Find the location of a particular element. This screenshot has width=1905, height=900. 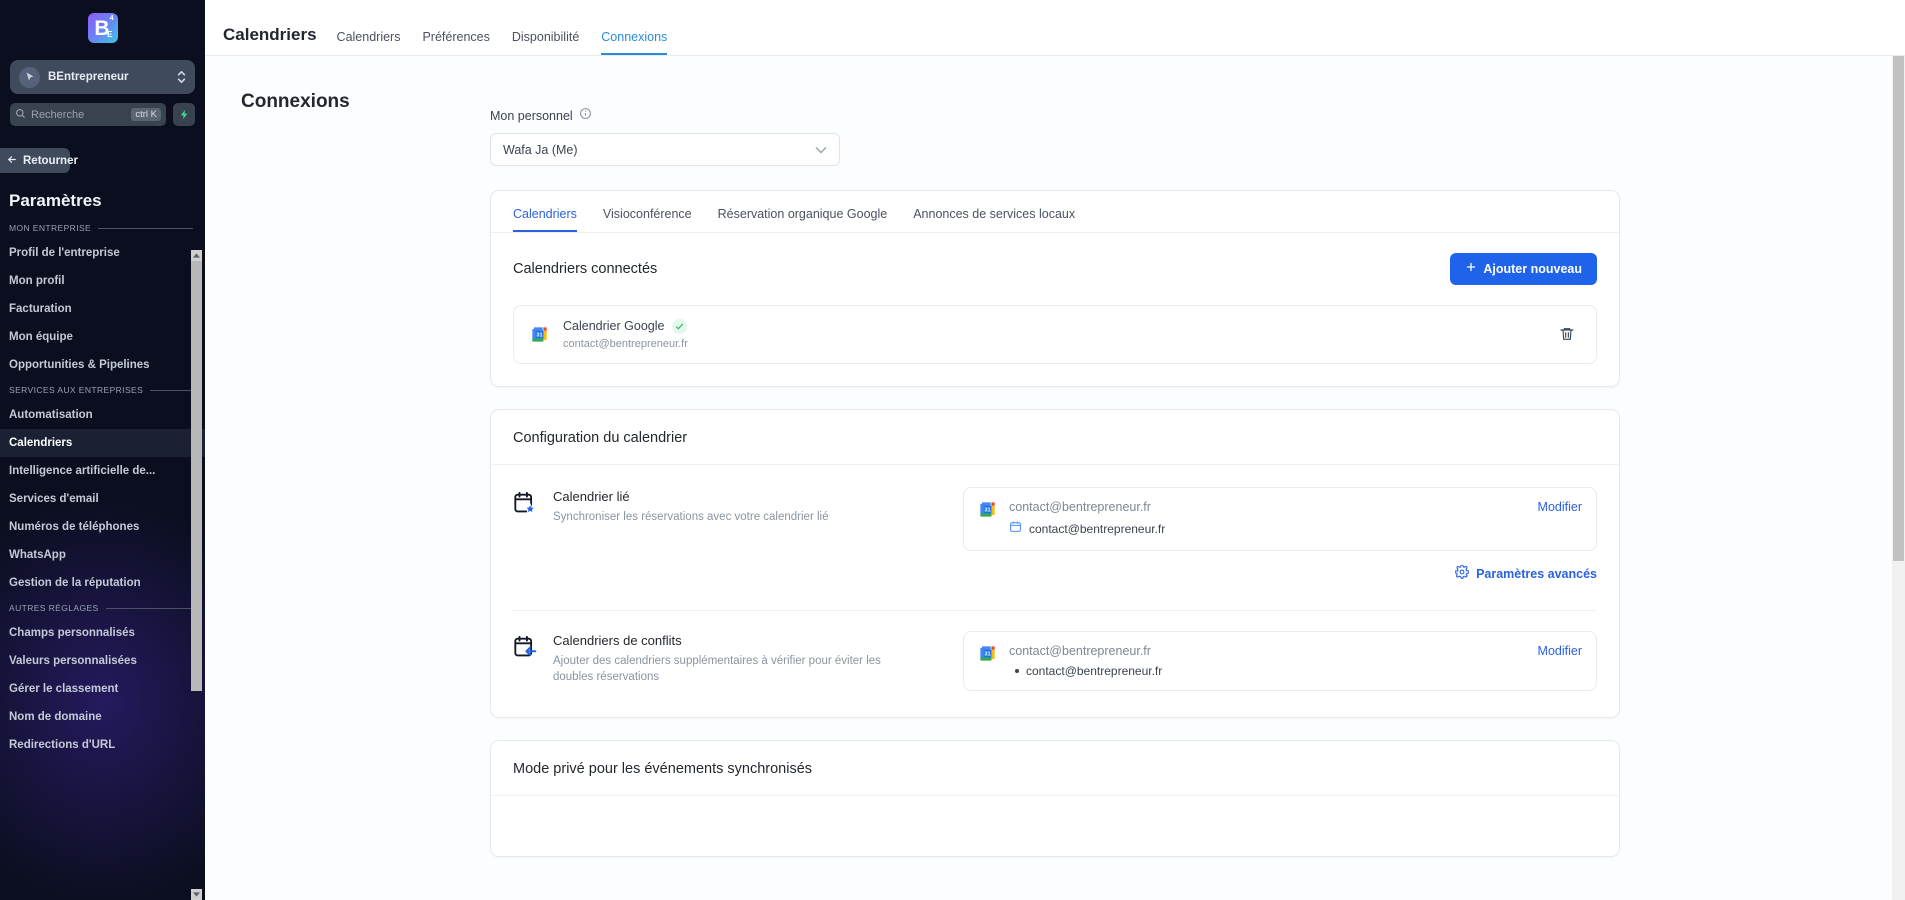

main-scrollbar is located at coordinates (1898, 478).